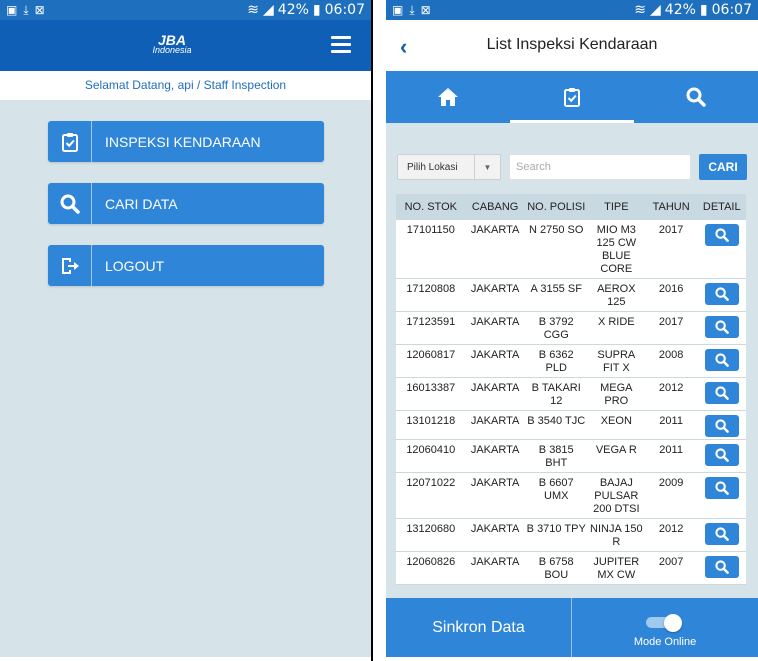 This screenshot has height=661, width=758. What do you see at coordinates (556, 495) in the screenshot?
I see `cell-polisi: B 6607 UMX` at bounding box center [556, 495].